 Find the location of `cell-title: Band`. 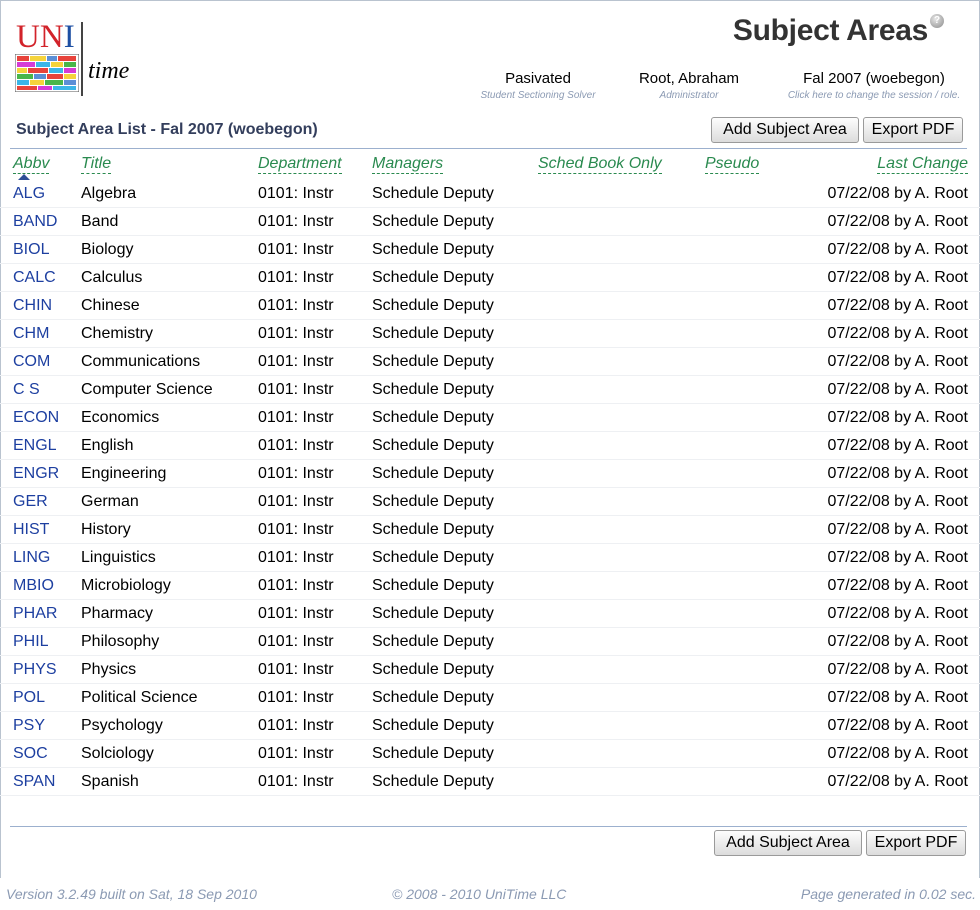

cell-title: Band is located at coordinates (100, 221).